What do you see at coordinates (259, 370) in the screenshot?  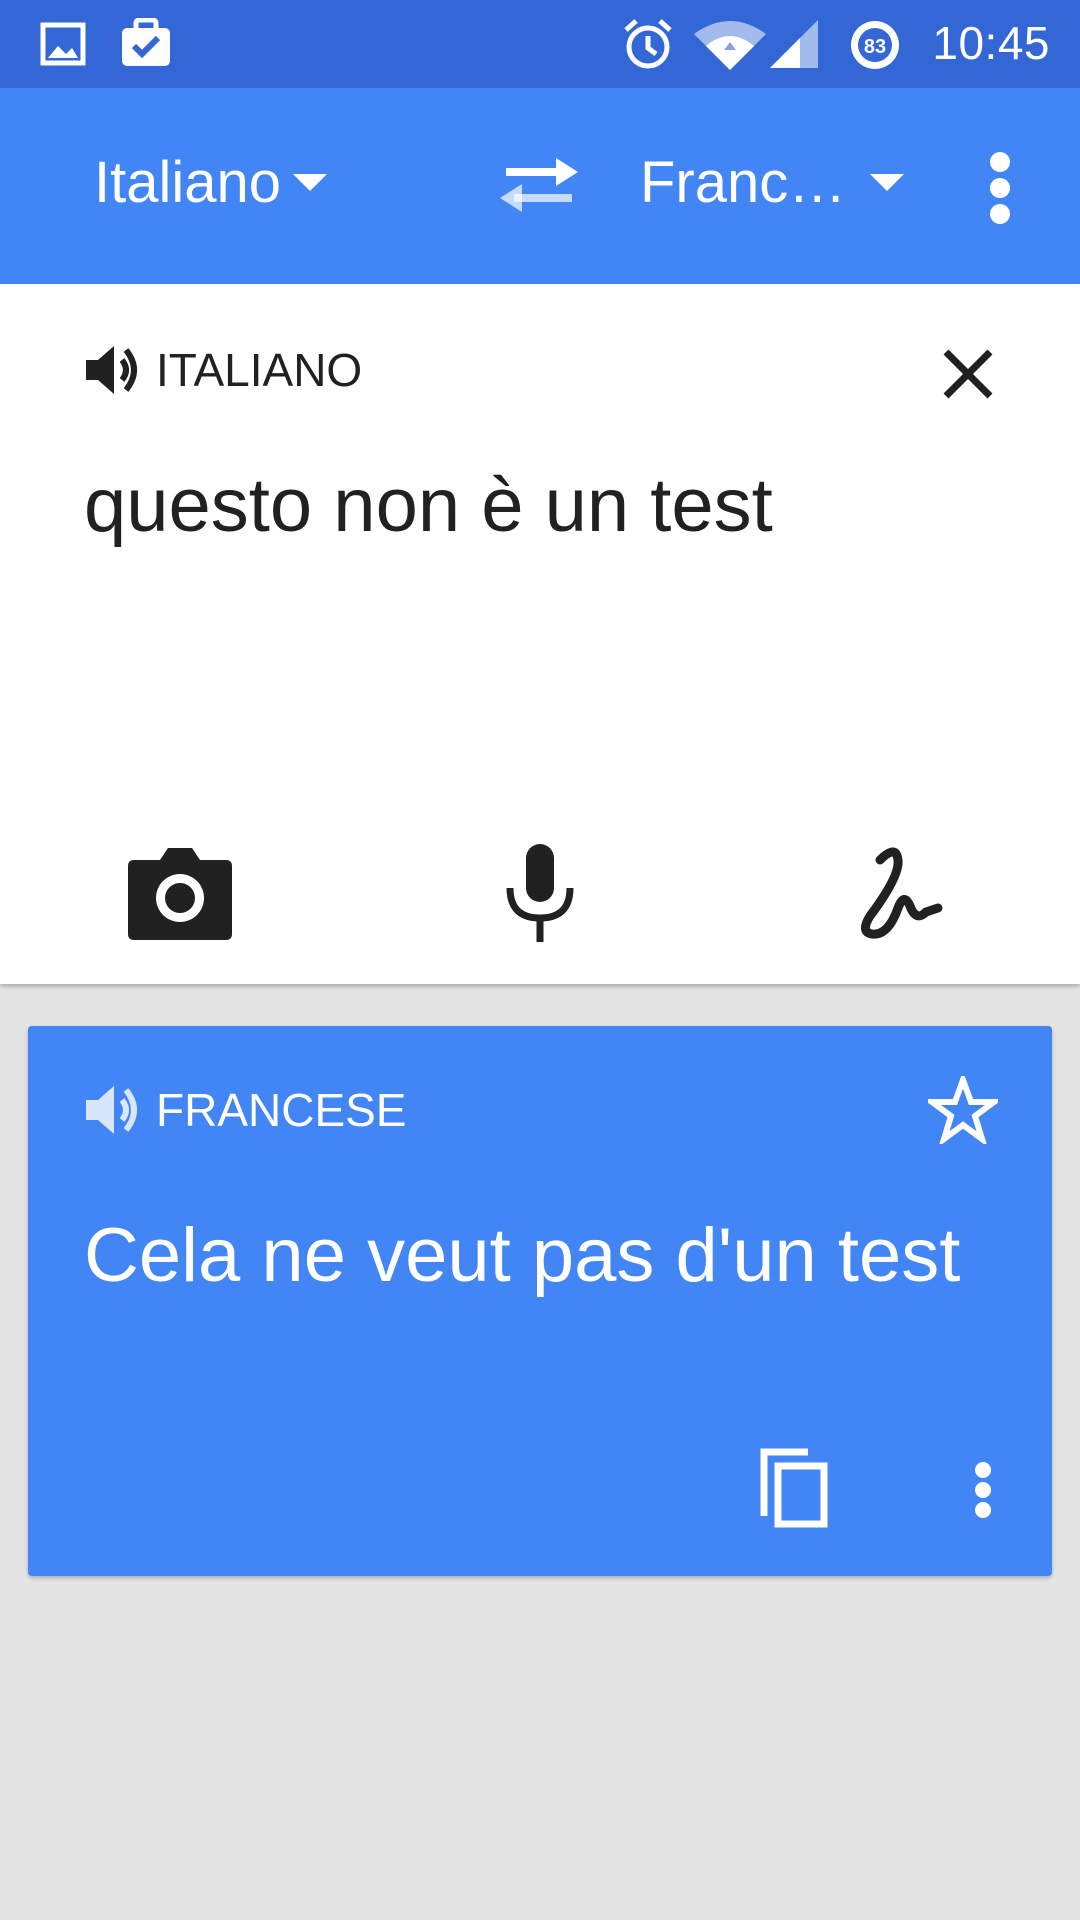 I see `source-language-name: ITALIANO` at bounding box center [259, 370].